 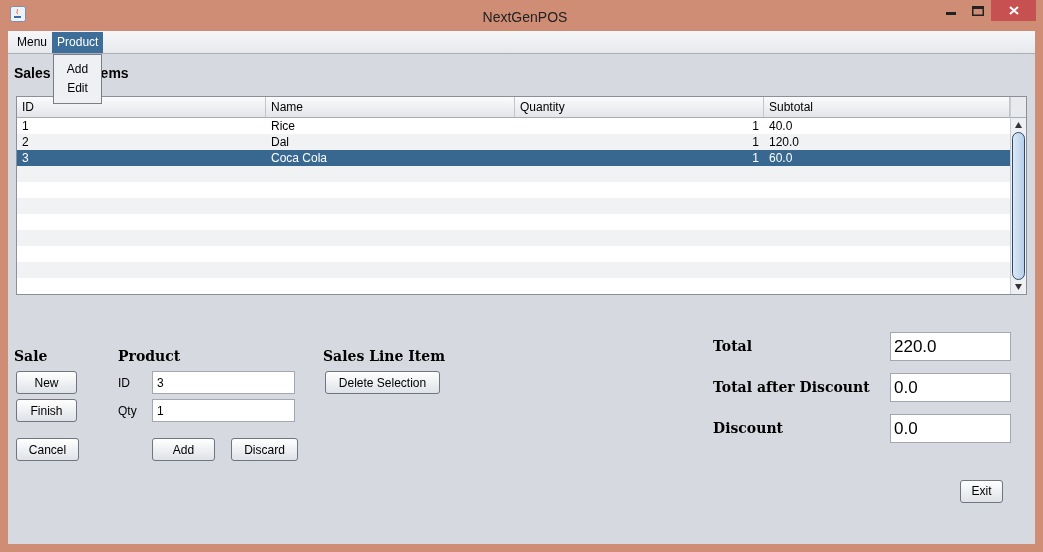 What do you see at coordinates (978, 11) in the screenshot?
I see `maximize-icon` at bounding box center [978, 11].